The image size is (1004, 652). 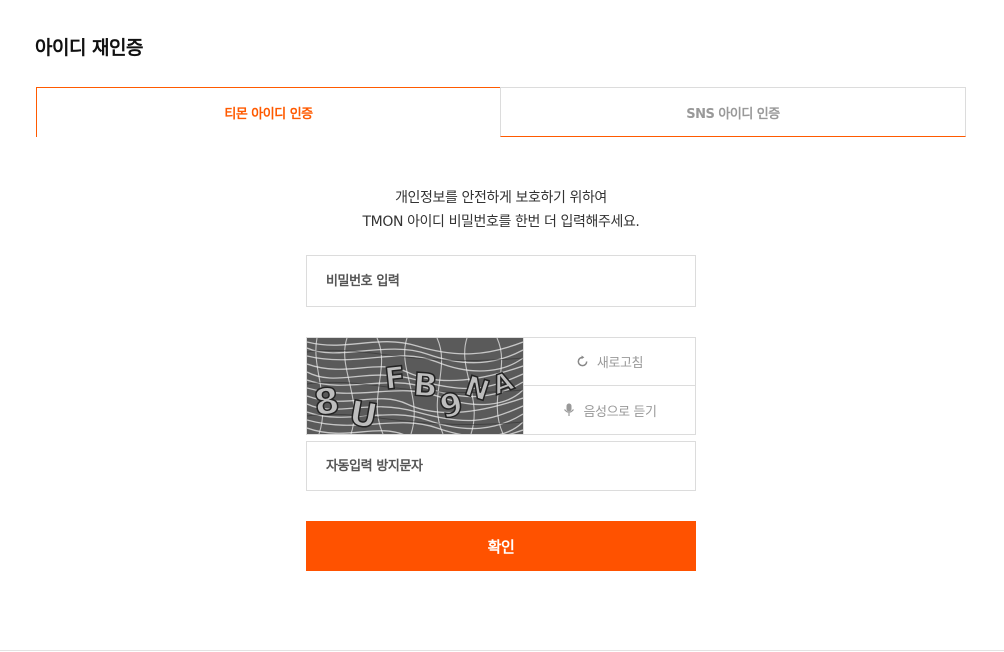 What do you see at coordinates (425, 385) in the screenshot?
I see `svg-text: B` at bounding box center [425, 385].